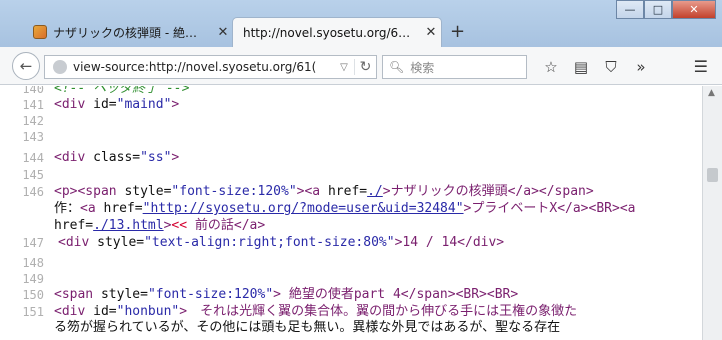 The width and height of the screenshot is (722, 340). I want to click on code: href=./13.html><< 前の話</a>, so click(160, 225).